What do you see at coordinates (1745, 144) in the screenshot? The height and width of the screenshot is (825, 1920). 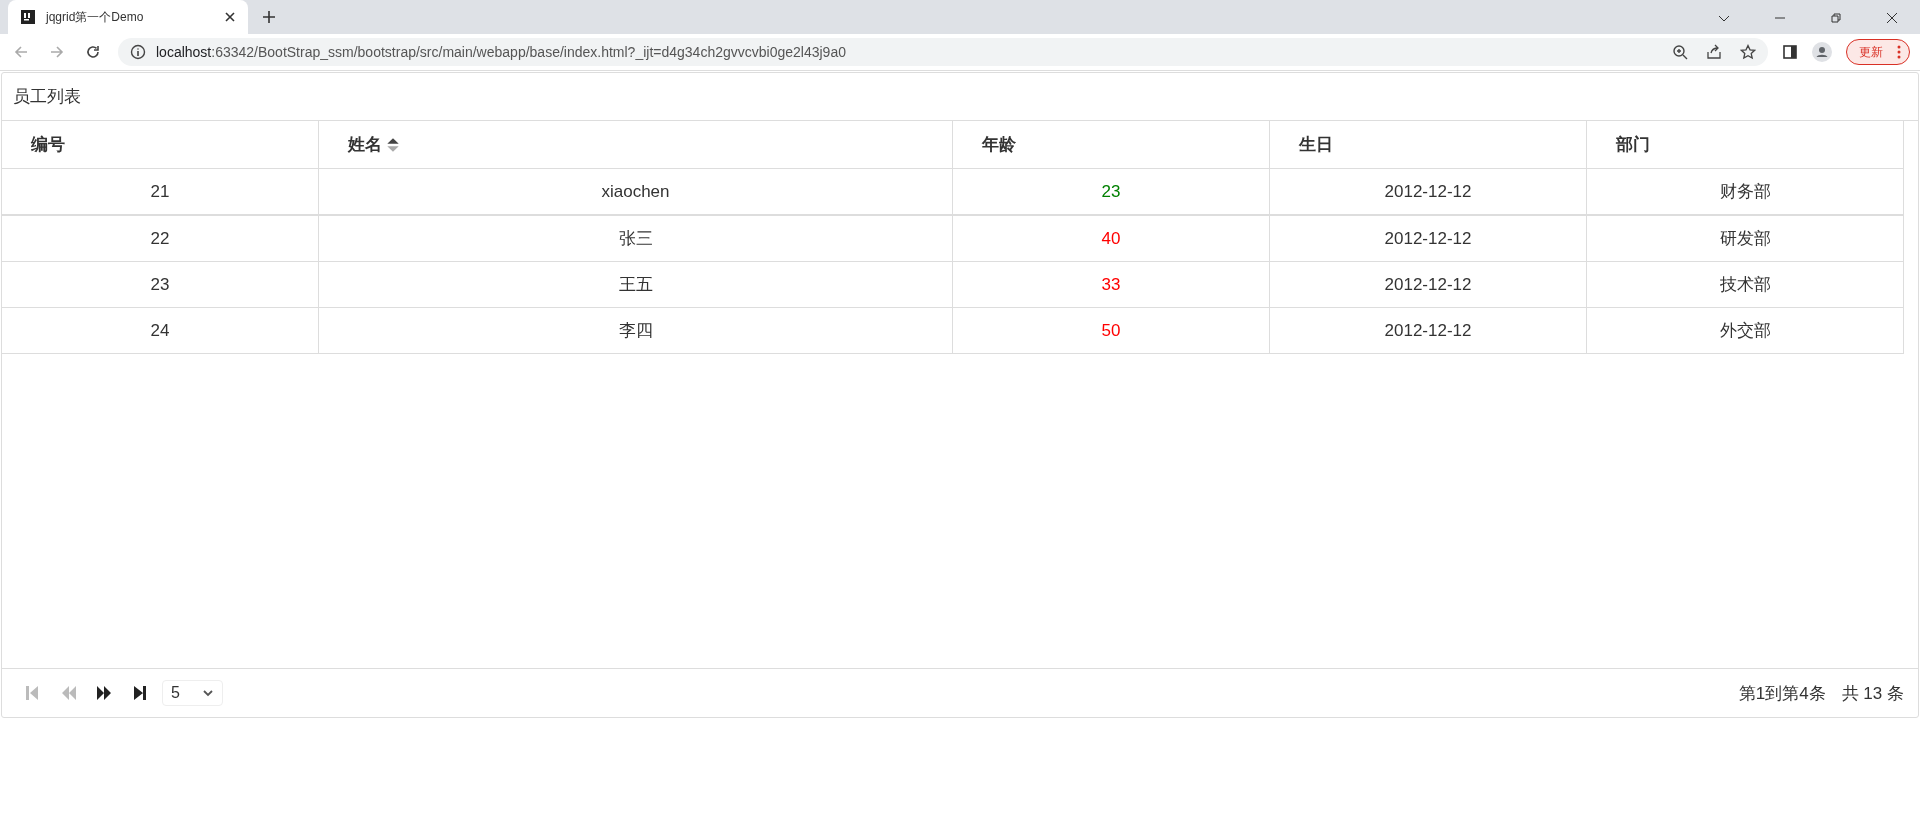 I see `column-header: 部门` at bounding box center [1745, 144].